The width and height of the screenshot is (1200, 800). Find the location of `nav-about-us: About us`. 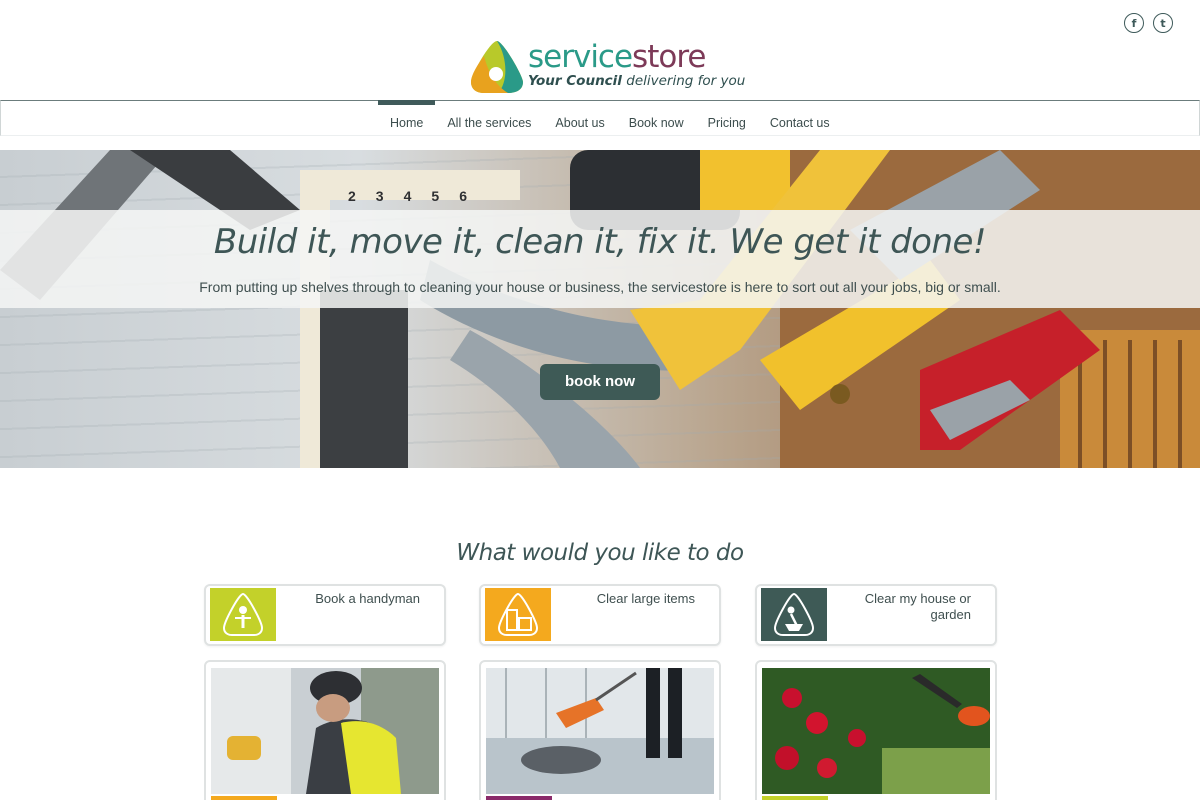

nav-about-us: About us is located at coordinates (579, 119).